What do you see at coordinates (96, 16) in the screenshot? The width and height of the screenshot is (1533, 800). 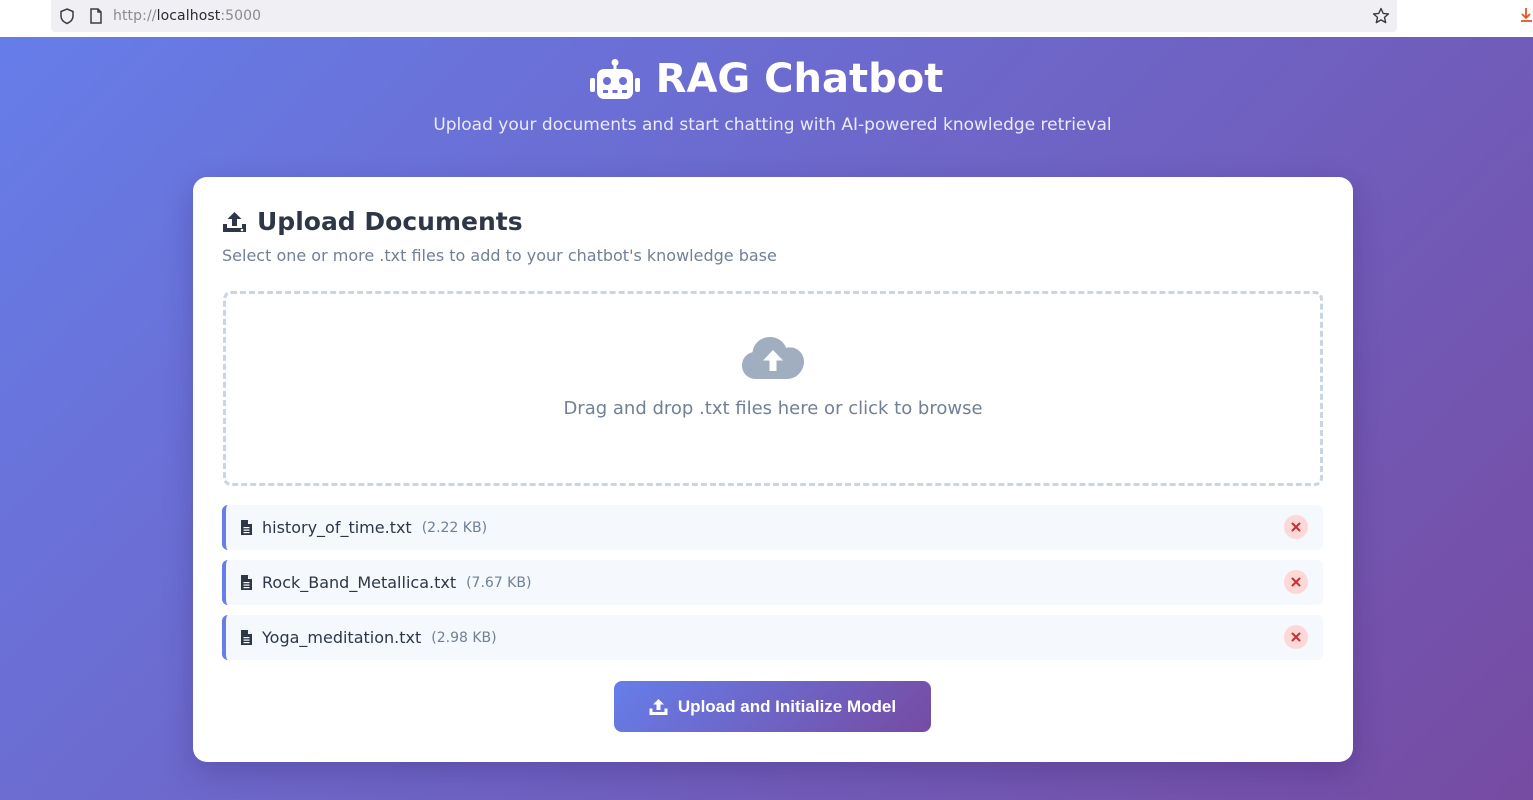 I see `page-icon` at bounding box center [96, 16].